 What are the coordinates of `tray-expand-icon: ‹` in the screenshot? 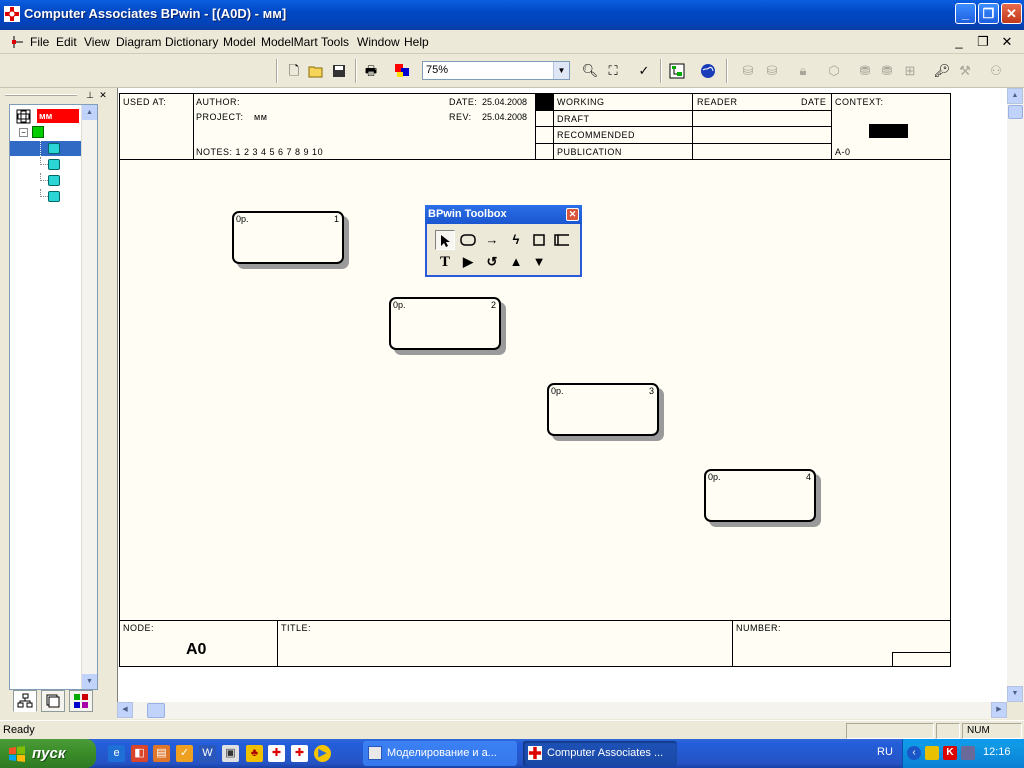 It's located at (914, 753).